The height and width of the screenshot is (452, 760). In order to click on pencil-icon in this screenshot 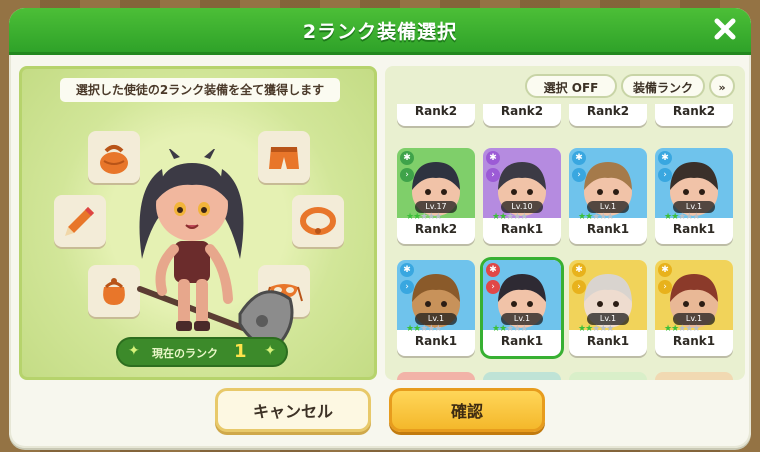, I will do `click(79, 221)`.